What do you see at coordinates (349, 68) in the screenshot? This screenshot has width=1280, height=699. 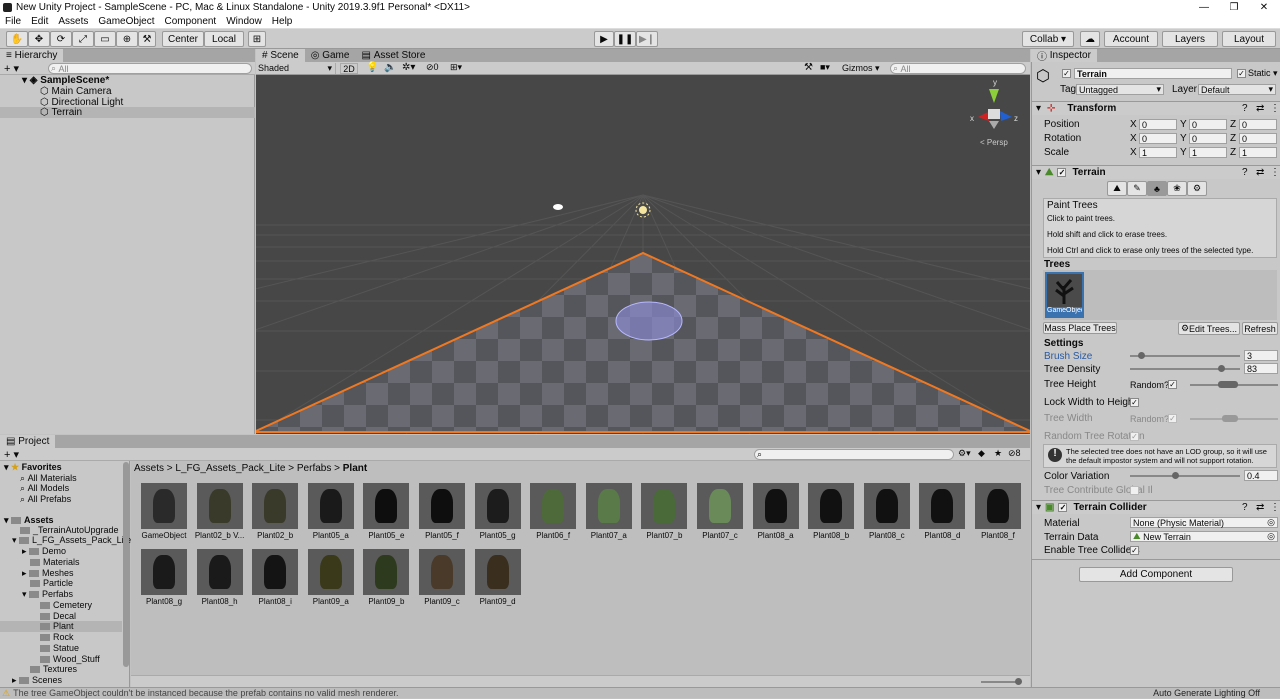 I see `2d-toggle: 2D` at bounding box center [349, 68].